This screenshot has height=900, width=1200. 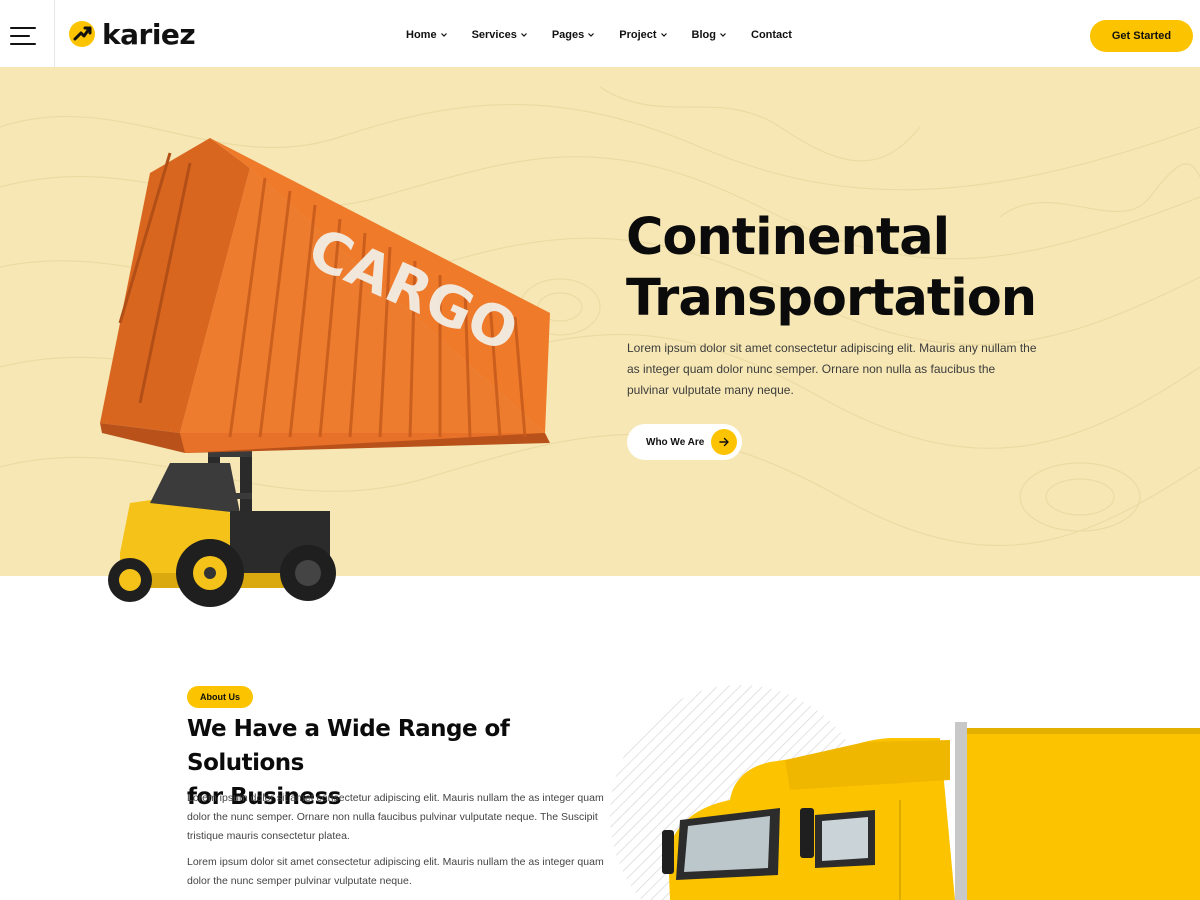 I want to click on hero-title-line2: Transportation, so click(x=831, y=298).